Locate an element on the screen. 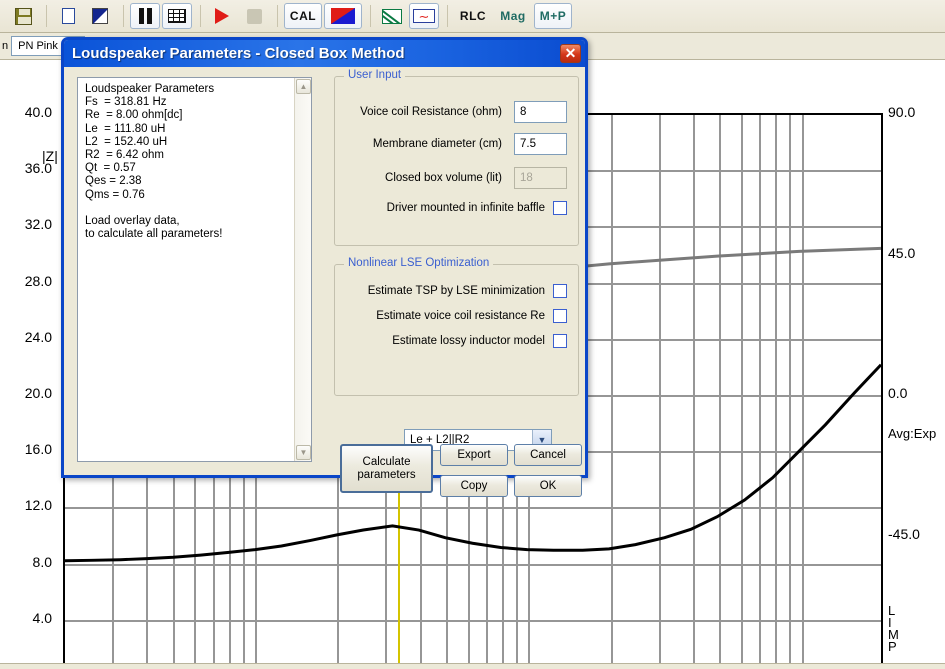  export-button: Export is located at coordinates (474, 455).